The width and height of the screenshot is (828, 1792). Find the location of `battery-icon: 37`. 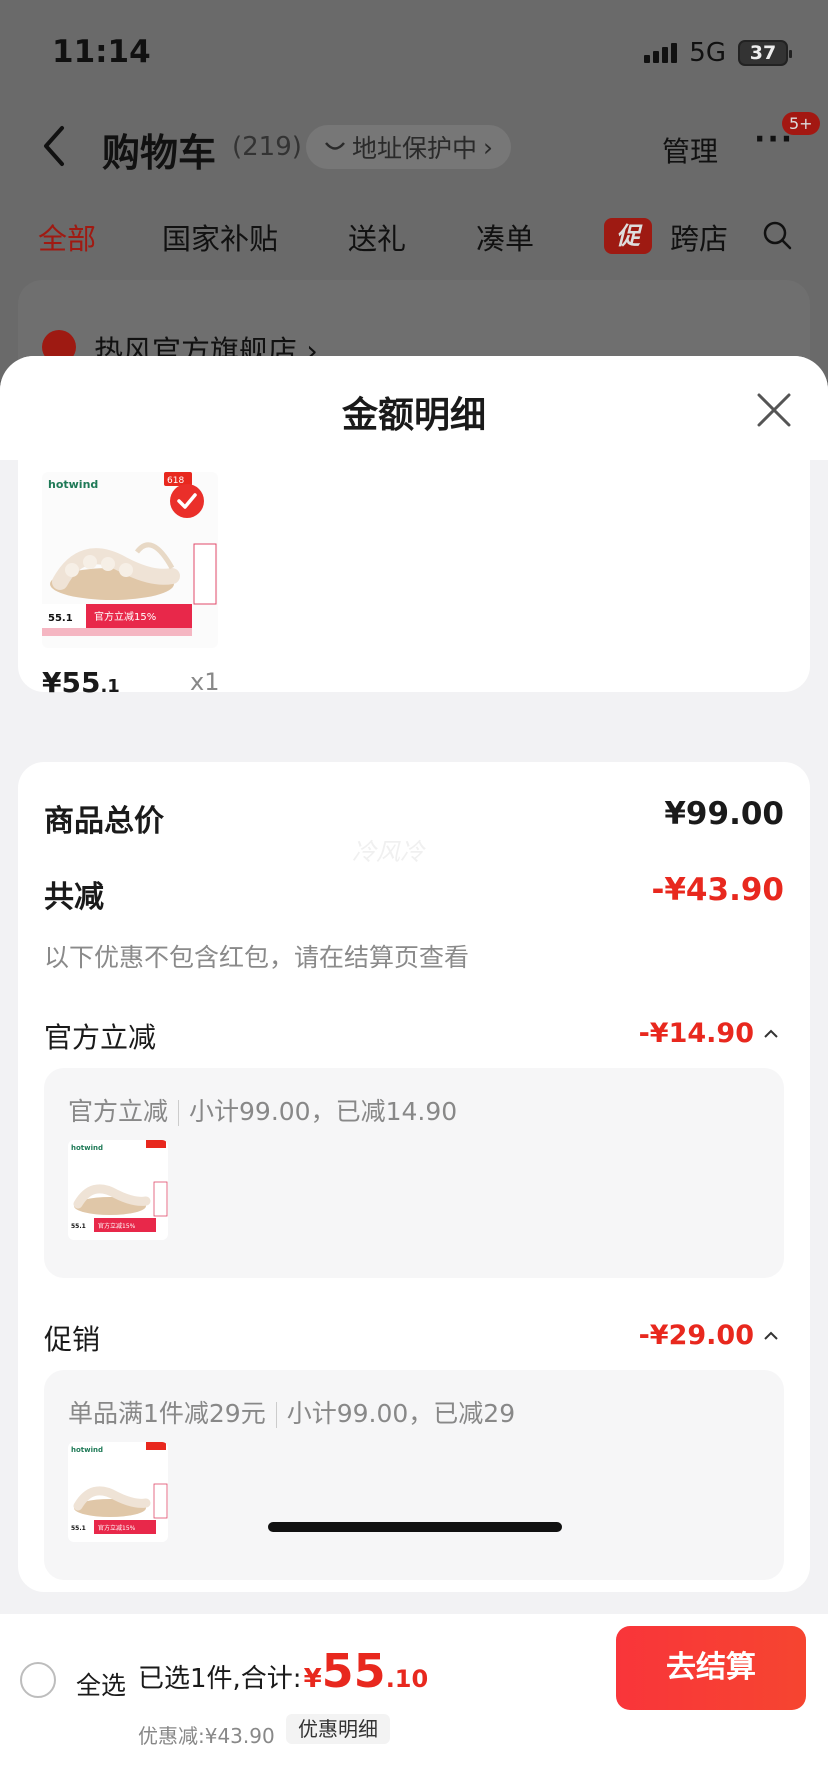

battery-icon: 37 is located at coordinates (765, 53).